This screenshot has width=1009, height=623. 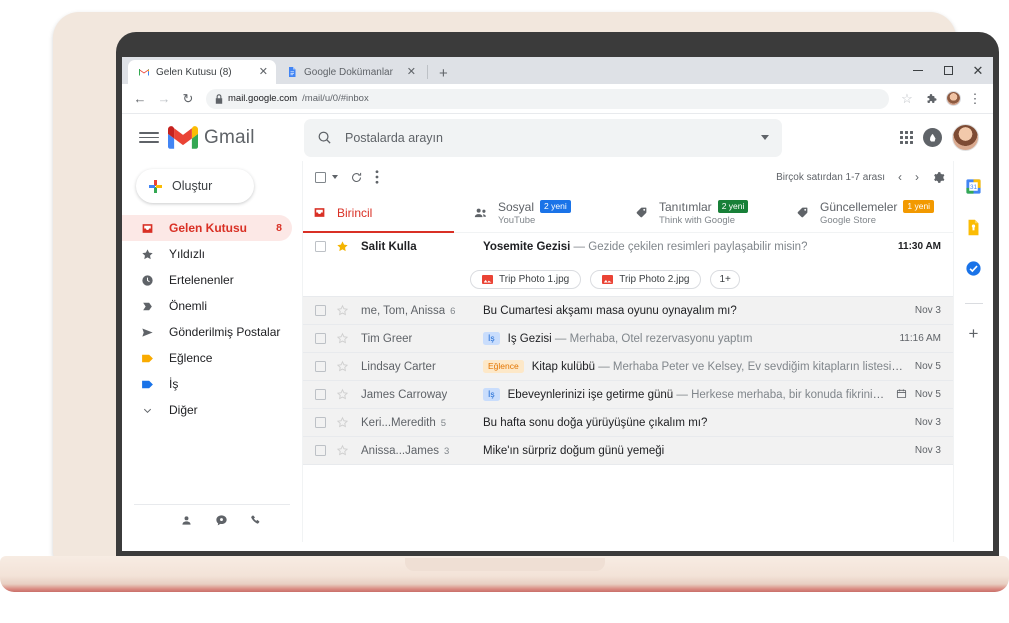 What do you see at coordinates (207, 306) in the screenshot?
I see `sidebar-item-important: Önemli` at bounding box center [207, 306].